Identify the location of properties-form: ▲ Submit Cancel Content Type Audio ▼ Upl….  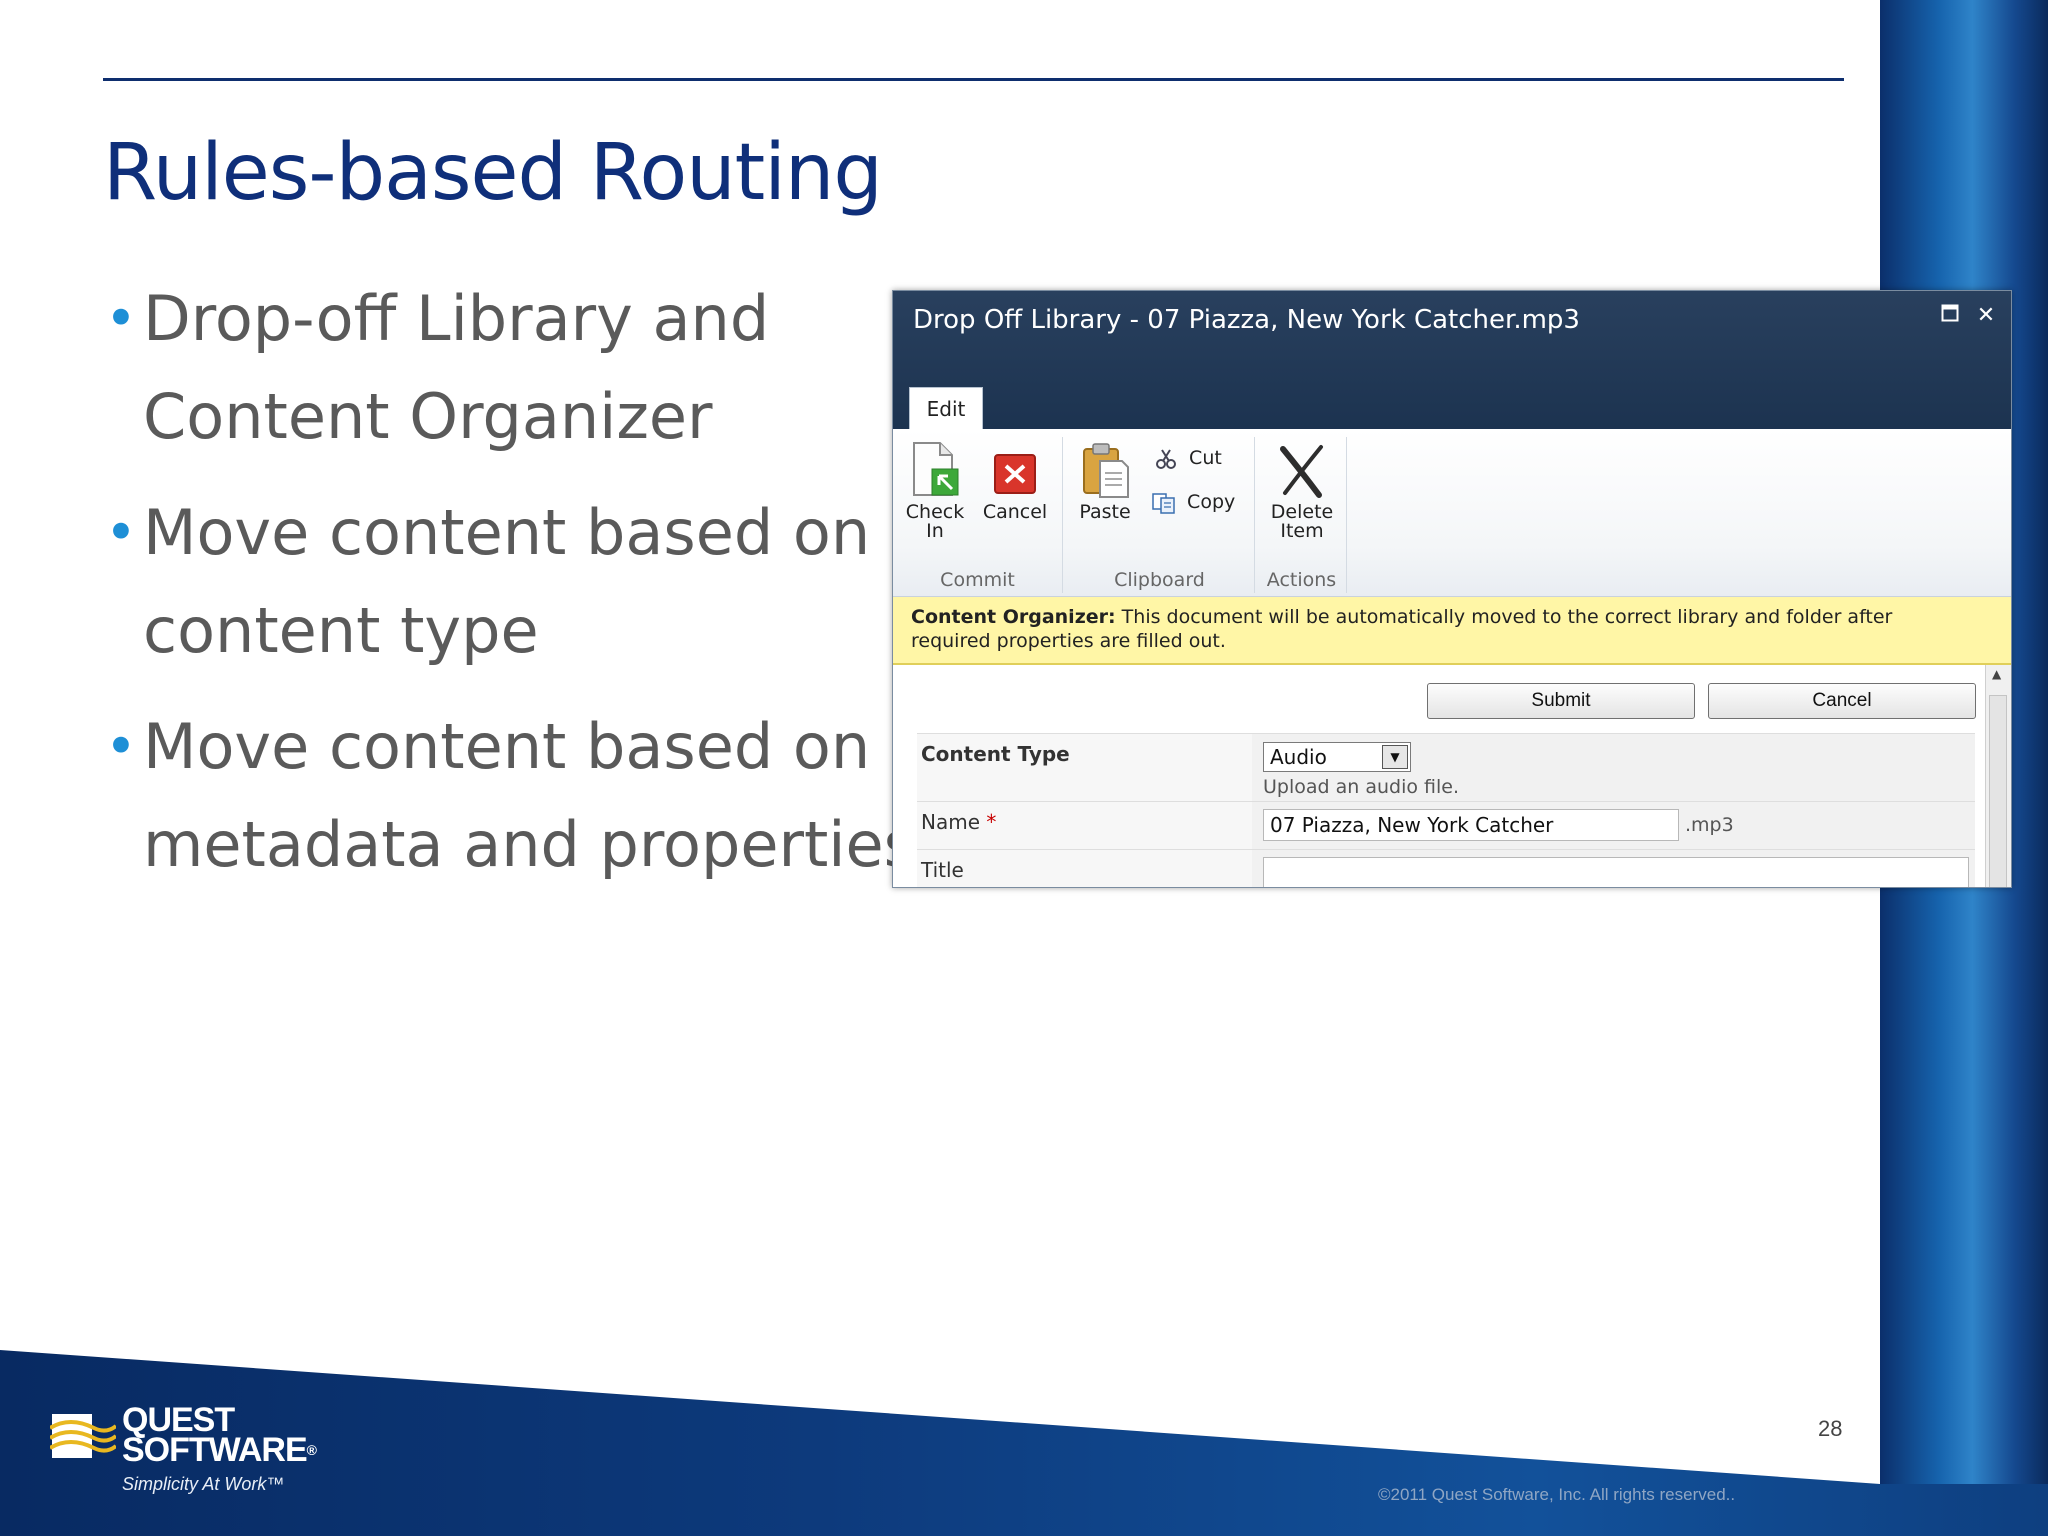
(1452, 776).